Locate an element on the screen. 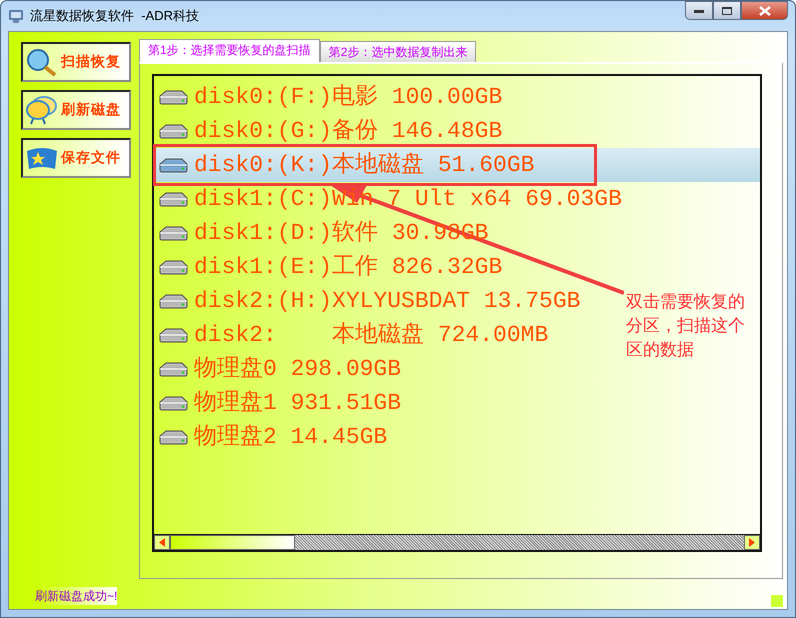 Image resolution: width=796 pixels, height=618 pixels. maximize-button is located at coordinates (727, 10).